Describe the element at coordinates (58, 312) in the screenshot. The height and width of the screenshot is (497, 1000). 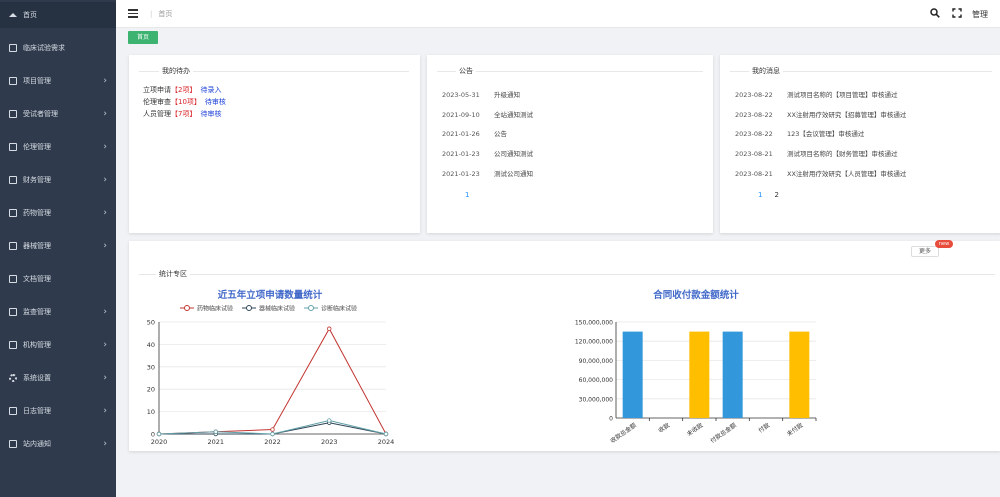
I see `sidebar-item: 监查管理 ›` at that location.